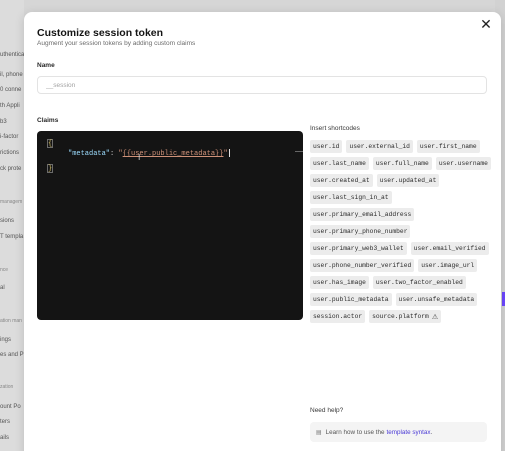  Describe the element at coordinates (262, 85) in the screenshot. I see `name-input` at that location.